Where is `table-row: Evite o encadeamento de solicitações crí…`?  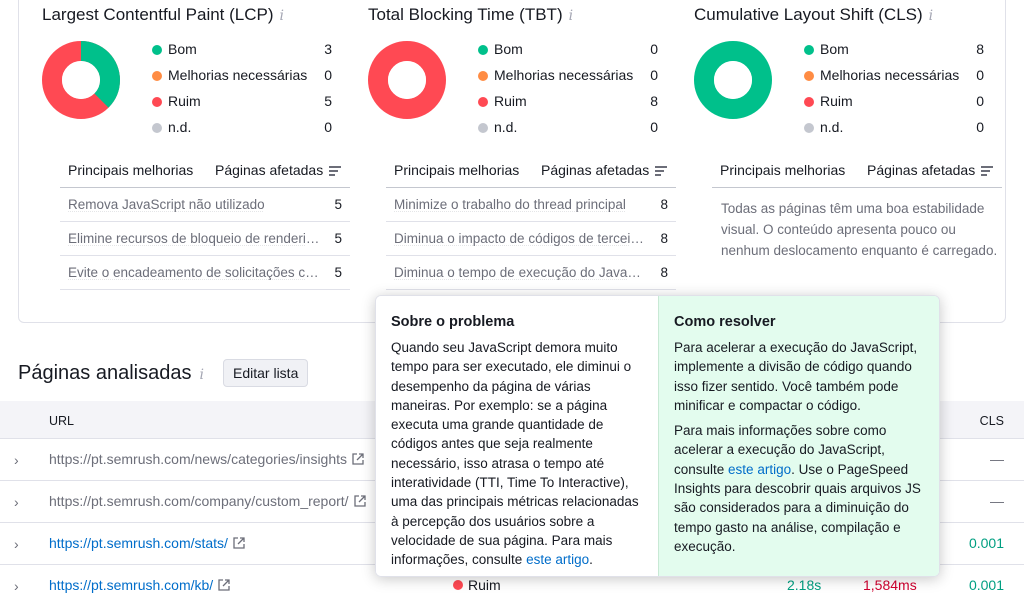
table-row: Evite o encadeamento de solicitações crí… is located at coordinates (205, 273).